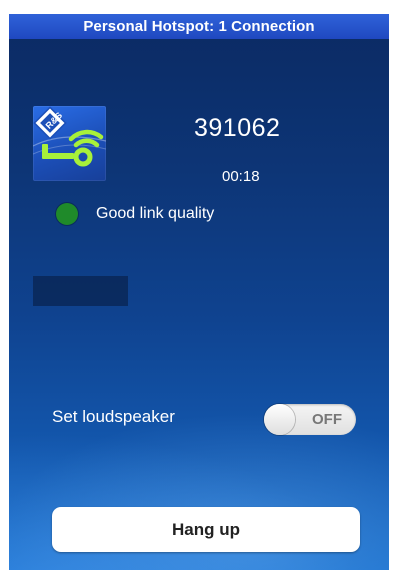 The width and height of the screenshot is (397, 572). What do you see at coordinates (67, 214) in the screenshot?
I see `link-quality-indicator-icon` at bounding box center [67, 214].